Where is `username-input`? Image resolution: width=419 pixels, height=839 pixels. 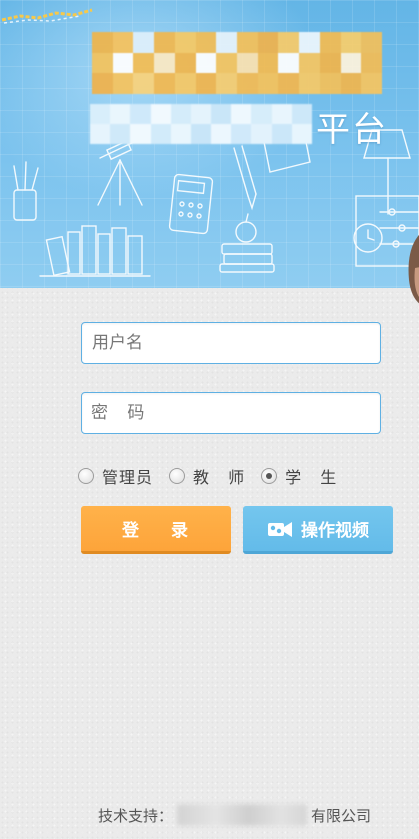
username-input is located at coordinates (231, 343).